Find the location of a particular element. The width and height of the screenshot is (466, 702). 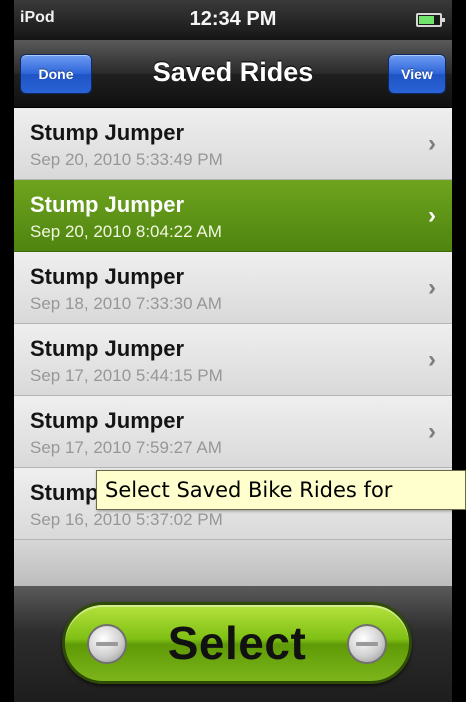

navigation-bar: Done Saved Rides View is located at coordinates (233, 74).